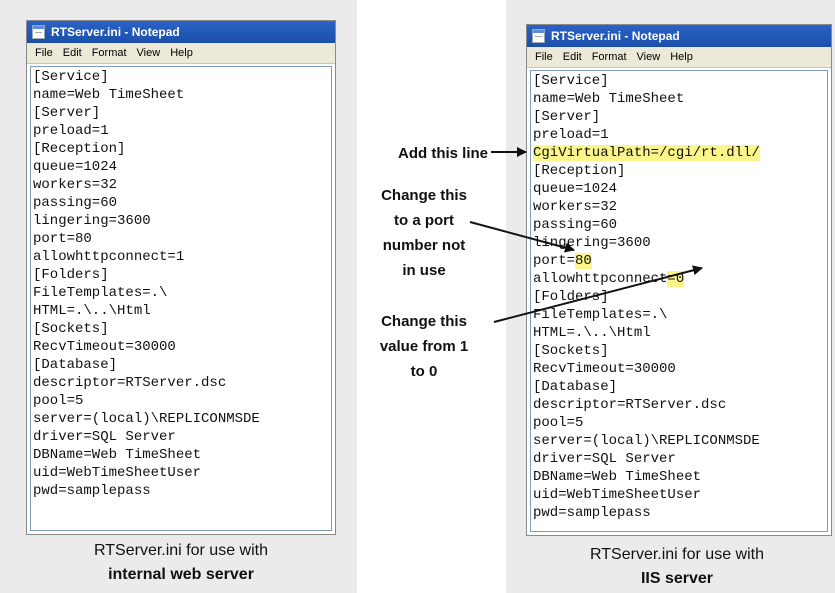 The height and width of the screenshot is (593, 835). I want to click on port-arrow, so click(522, 237).